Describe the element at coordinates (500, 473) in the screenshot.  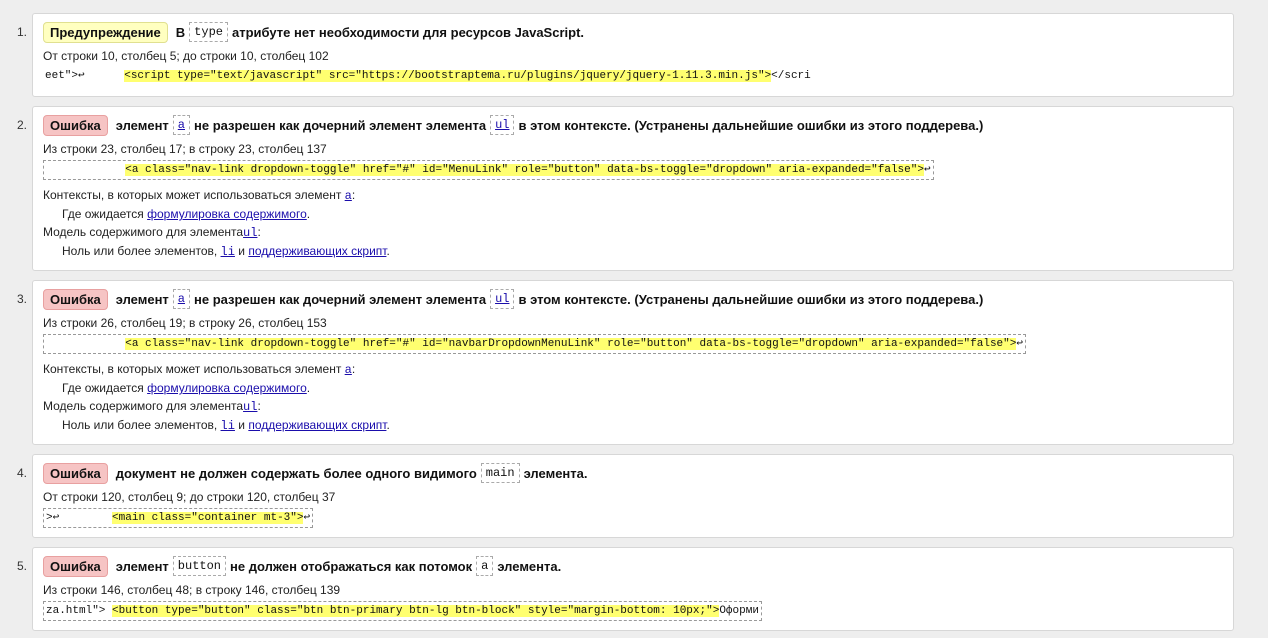
I see `element-main-code: main` at that location.